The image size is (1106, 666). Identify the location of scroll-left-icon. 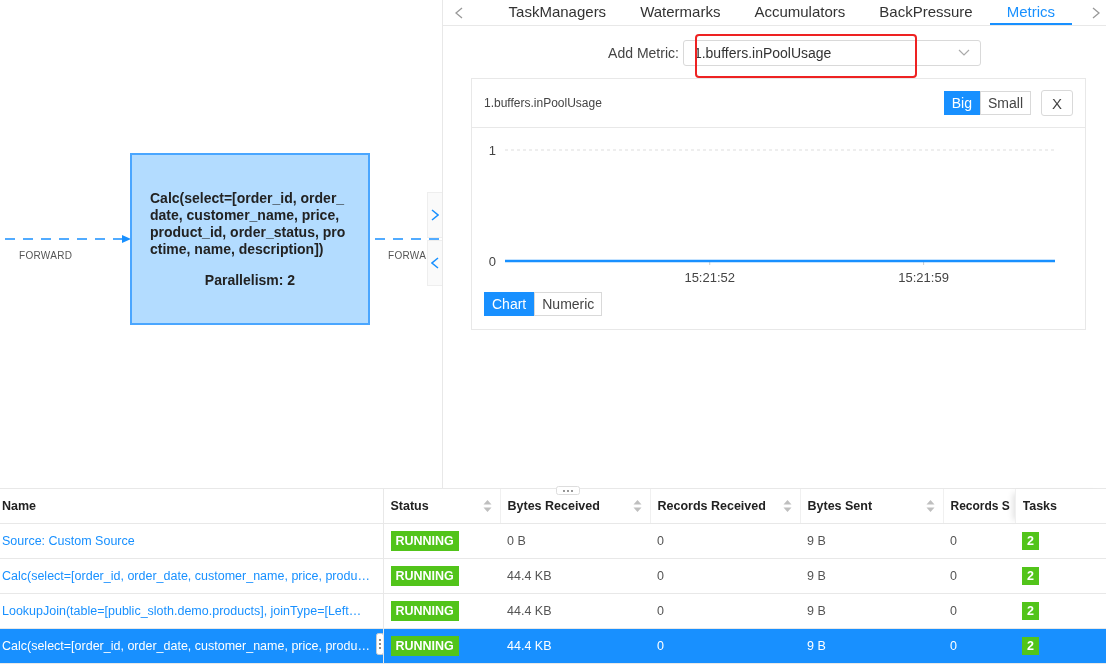
(459, 12).